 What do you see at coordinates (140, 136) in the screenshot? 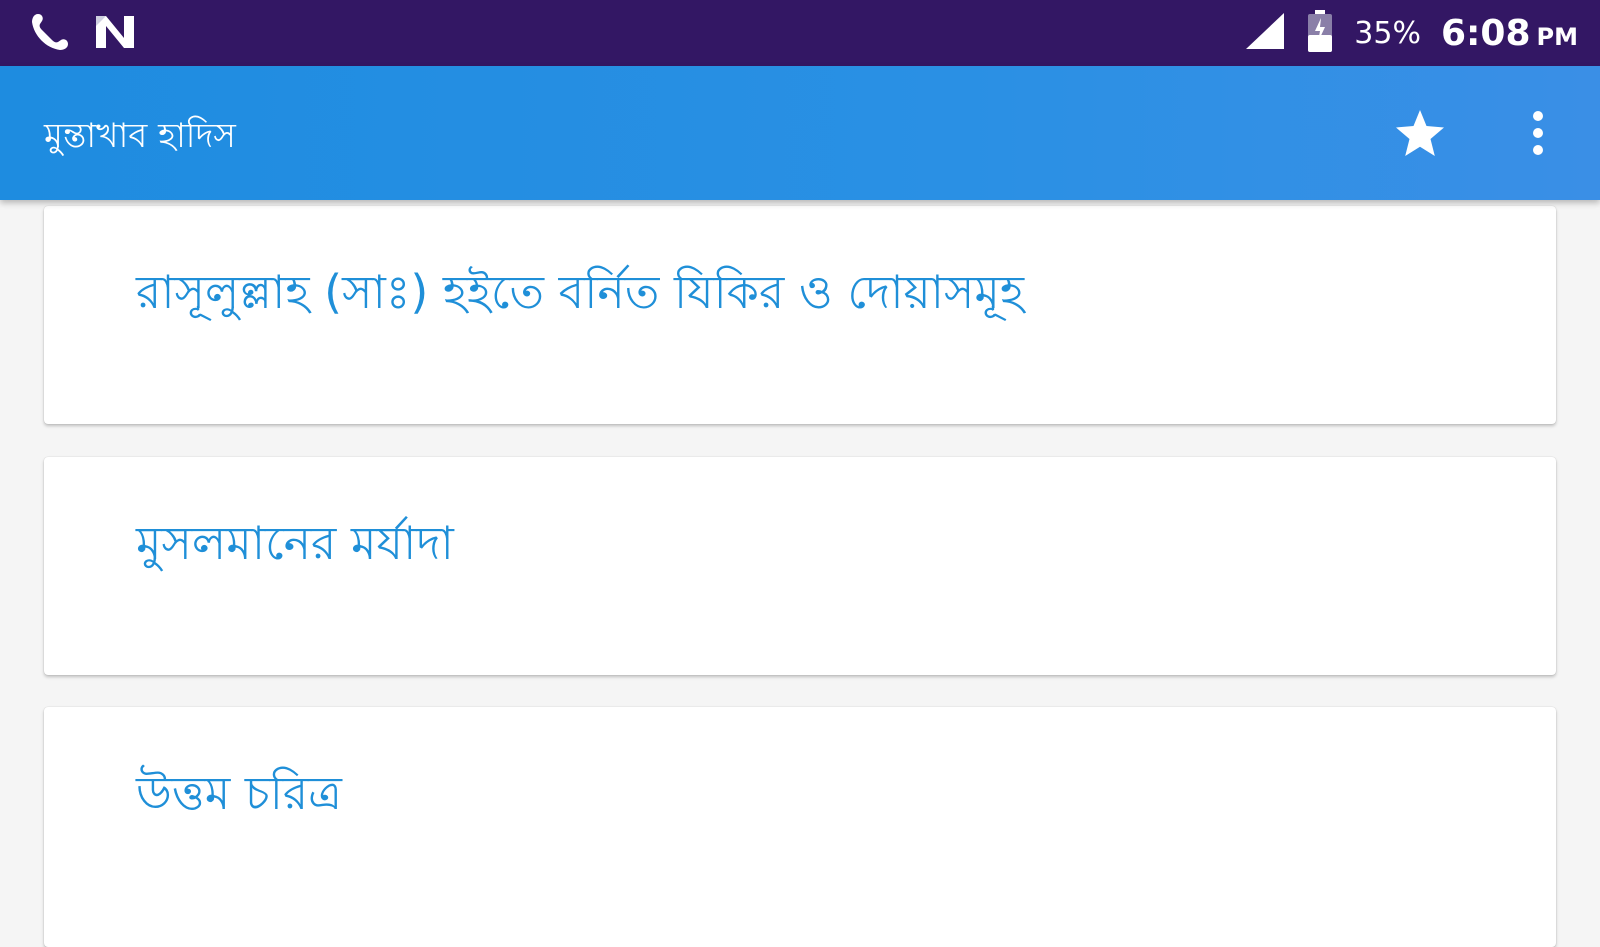
I see `app-title: মুন্তাখাব হাদিস` at bounding box center [140, 136].